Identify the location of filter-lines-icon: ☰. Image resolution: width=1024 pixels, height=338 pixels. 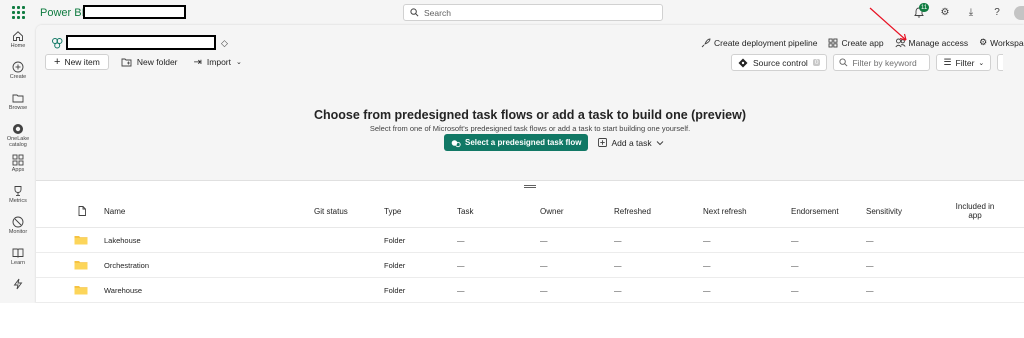
(947, 62).